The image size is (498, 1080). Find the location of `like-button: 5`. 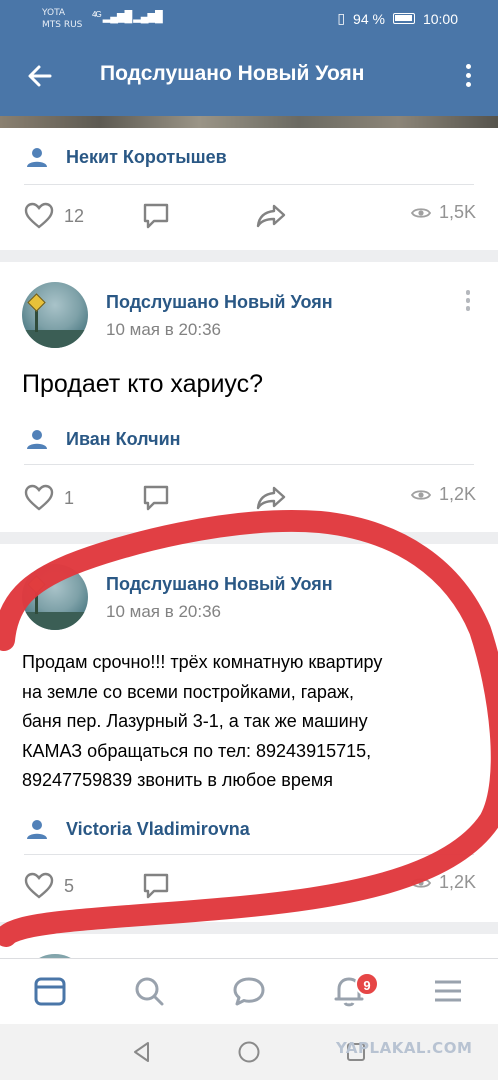

like-button: 5 is located at coordinates (49, 886).